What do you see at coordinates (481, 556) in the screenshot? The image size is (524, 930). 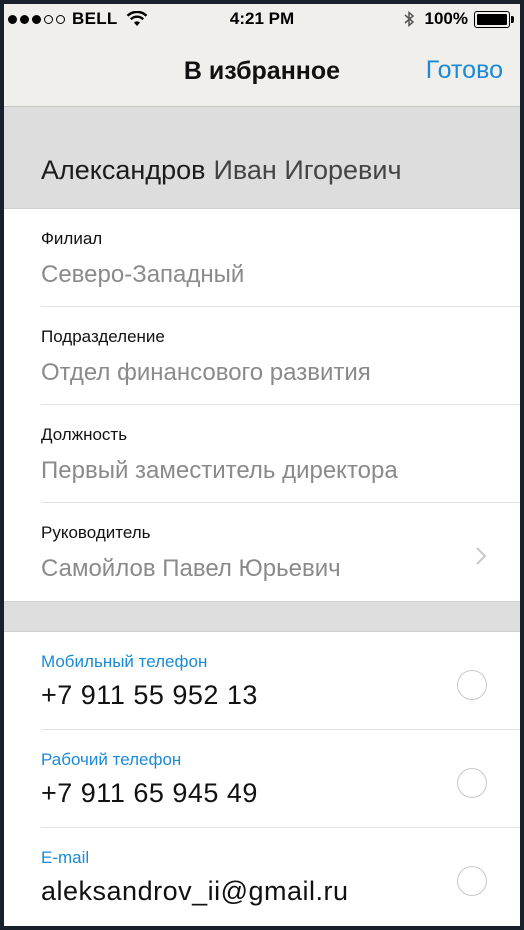 I see `chevron-right-icon` at bounding box center [481, 556].